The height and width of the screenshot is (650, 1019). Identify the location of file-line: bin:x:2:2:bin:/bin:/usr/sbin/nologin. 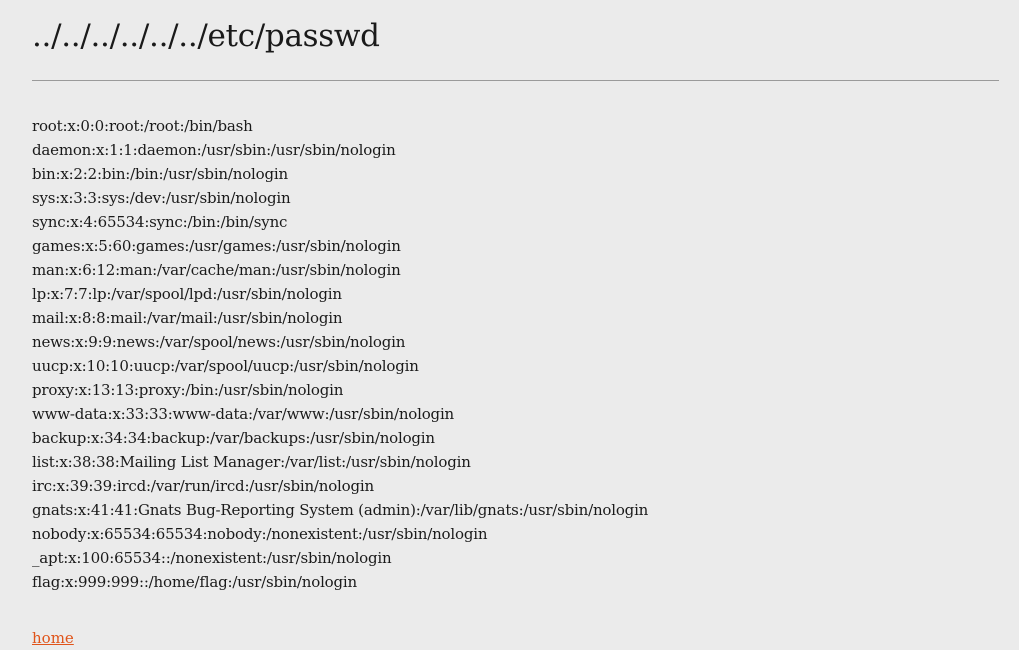
(160, 174).